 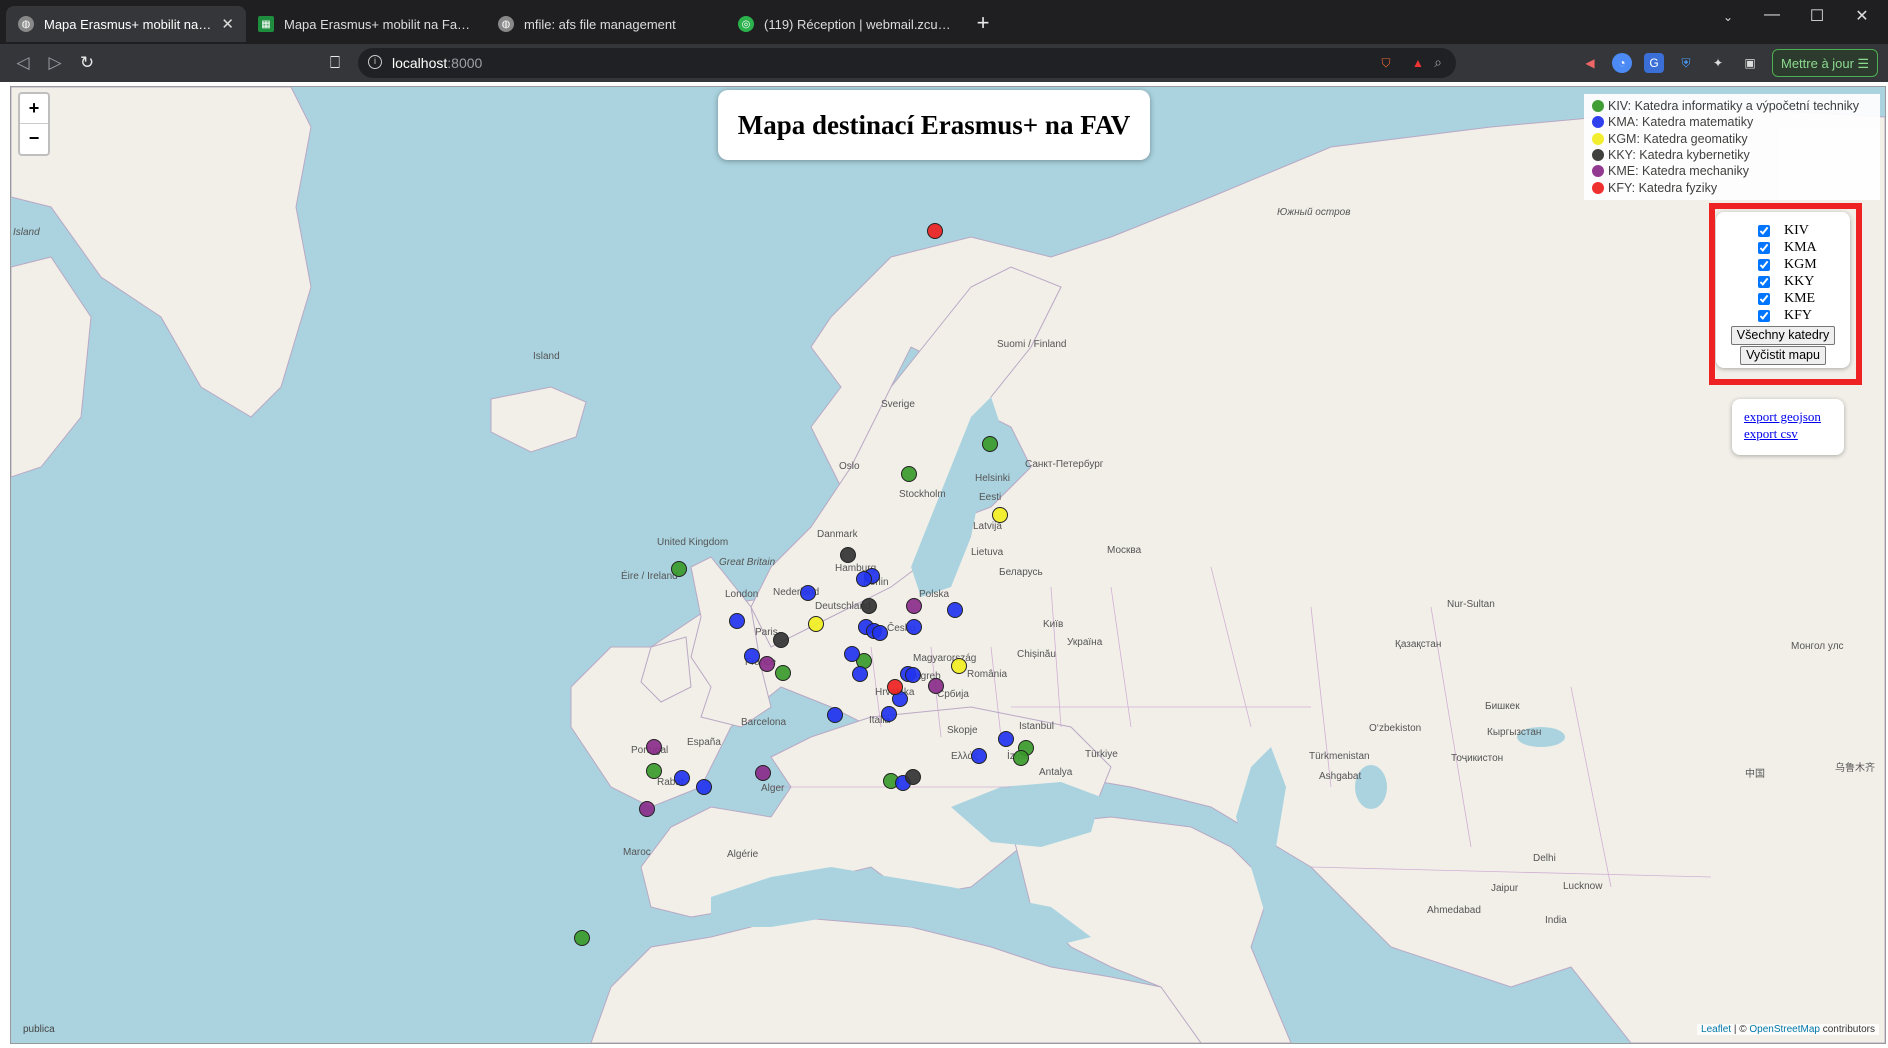 What do you see at coordinates (1471, 604) in the screenshot?
I see `place-label: Nur-Sultan` at bounding box center [1471, 604].